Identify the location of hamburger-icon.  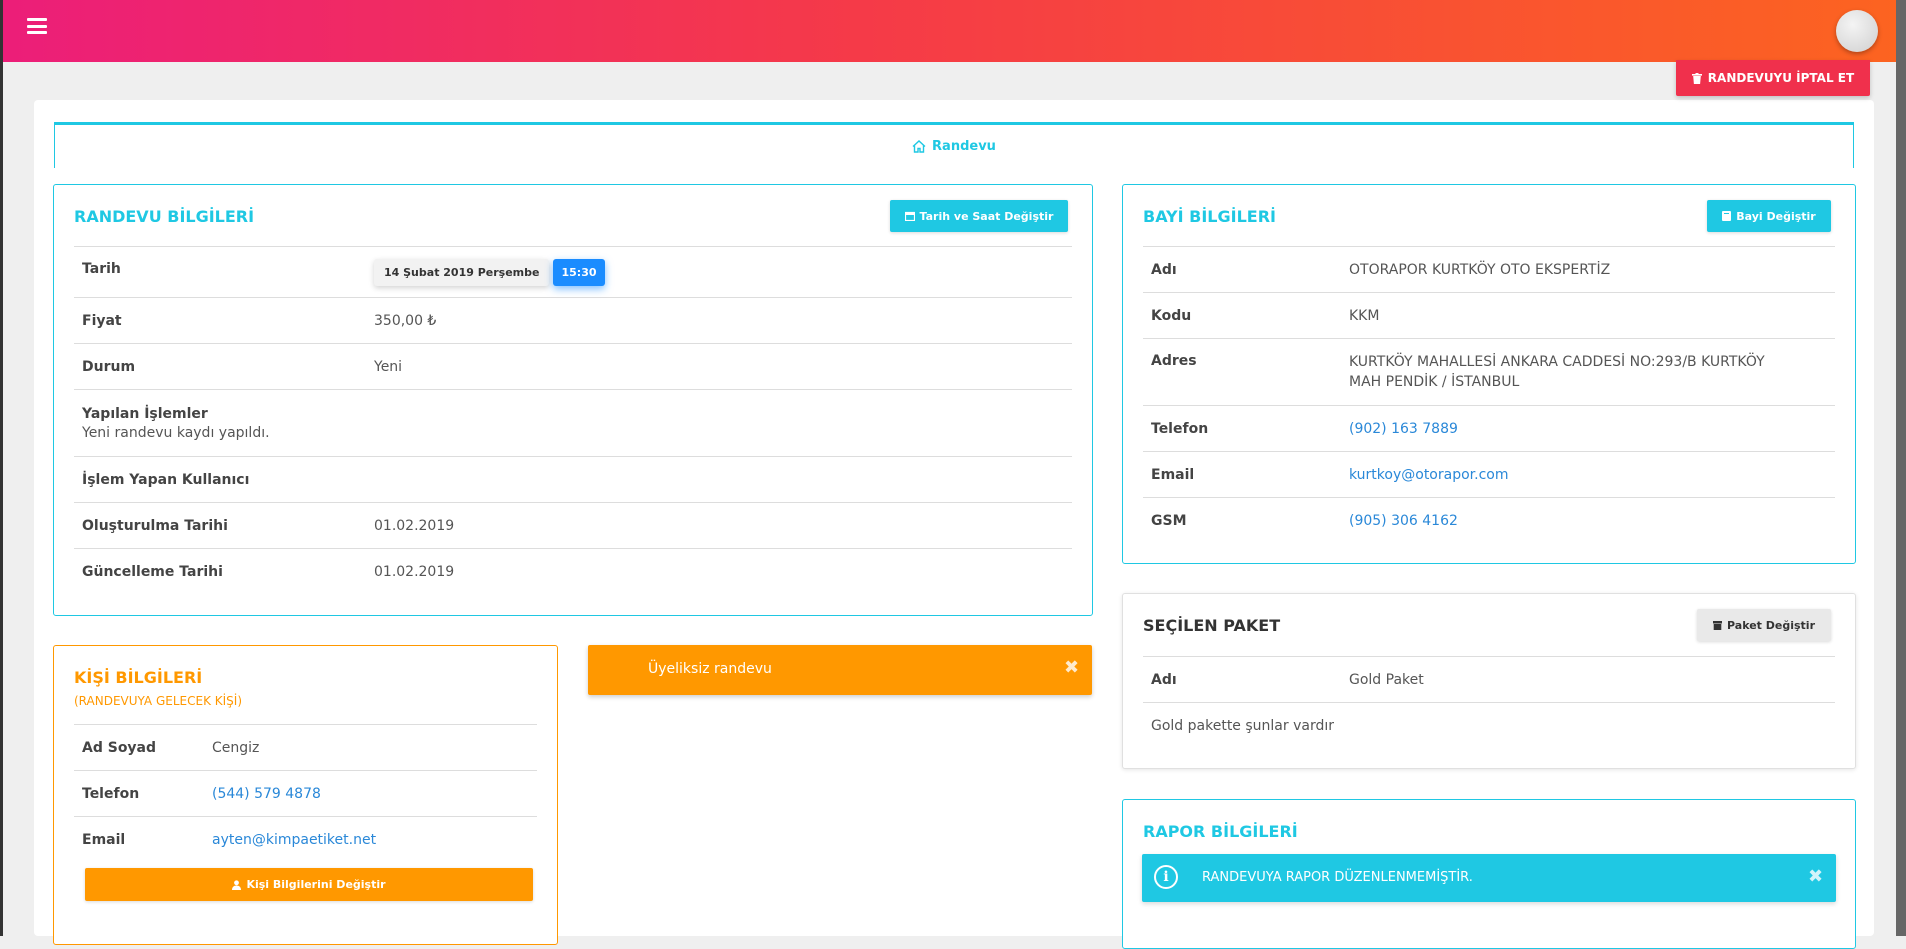
(37, 26).